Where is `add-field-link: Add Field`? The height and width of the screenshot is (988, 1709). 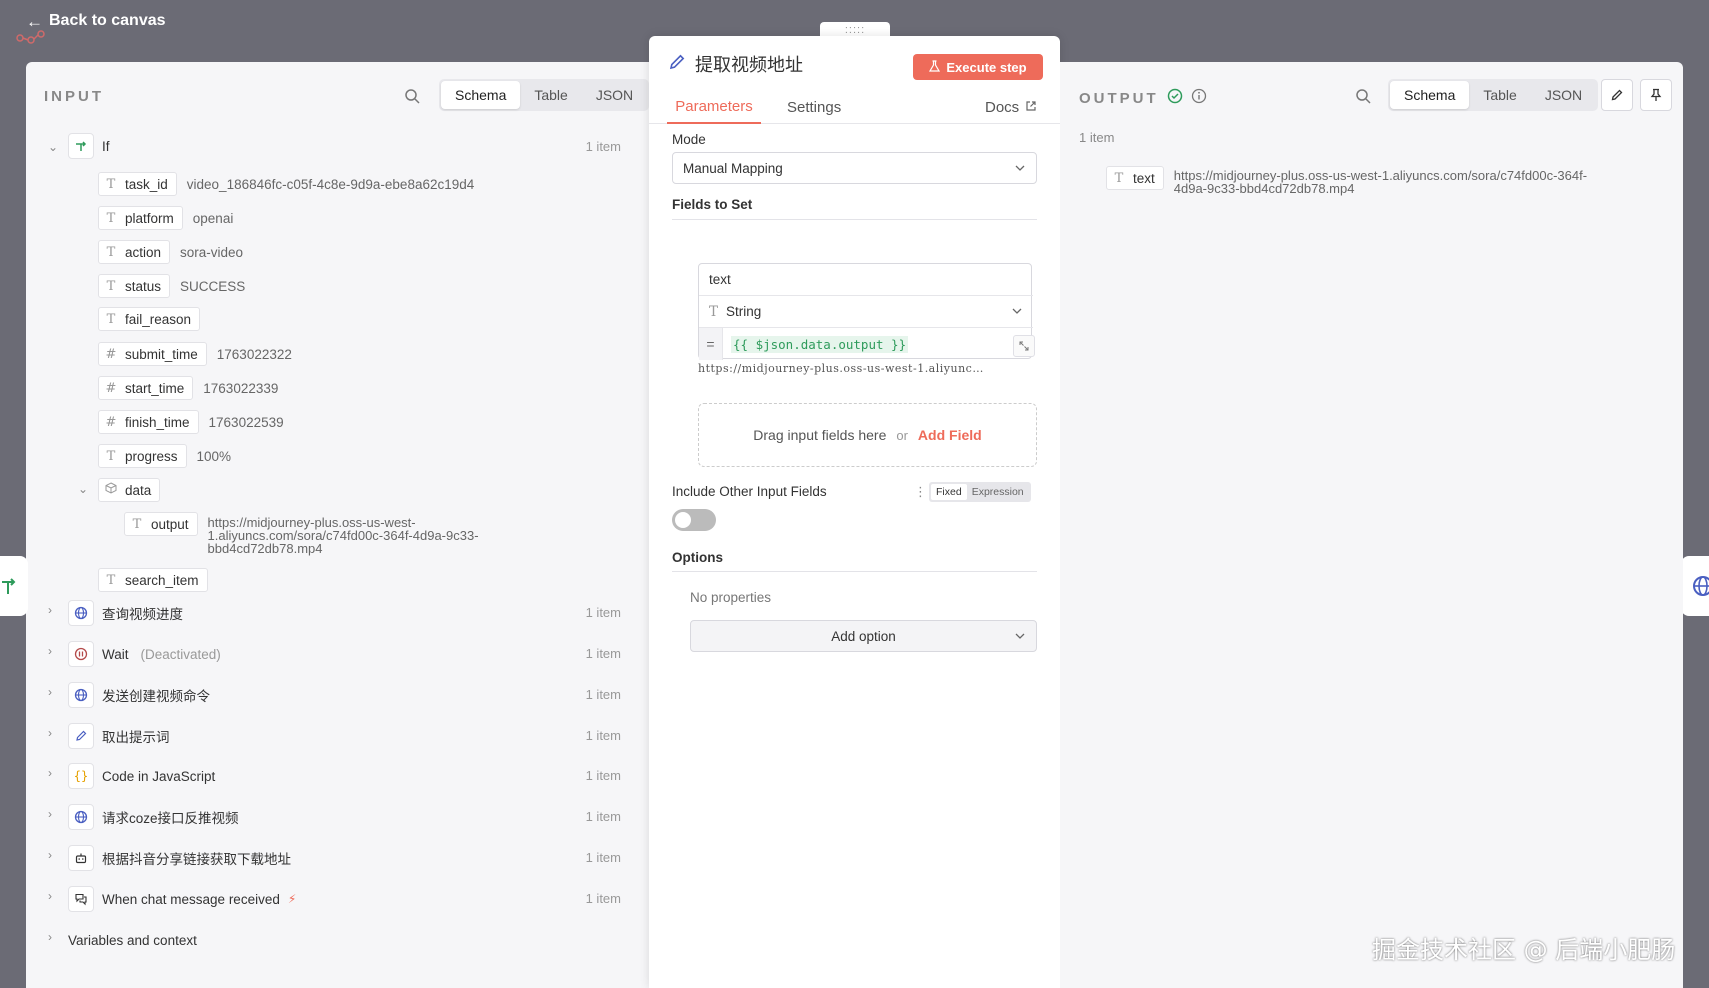 add-field-link: Add Field is located at coordinates (950, 435).